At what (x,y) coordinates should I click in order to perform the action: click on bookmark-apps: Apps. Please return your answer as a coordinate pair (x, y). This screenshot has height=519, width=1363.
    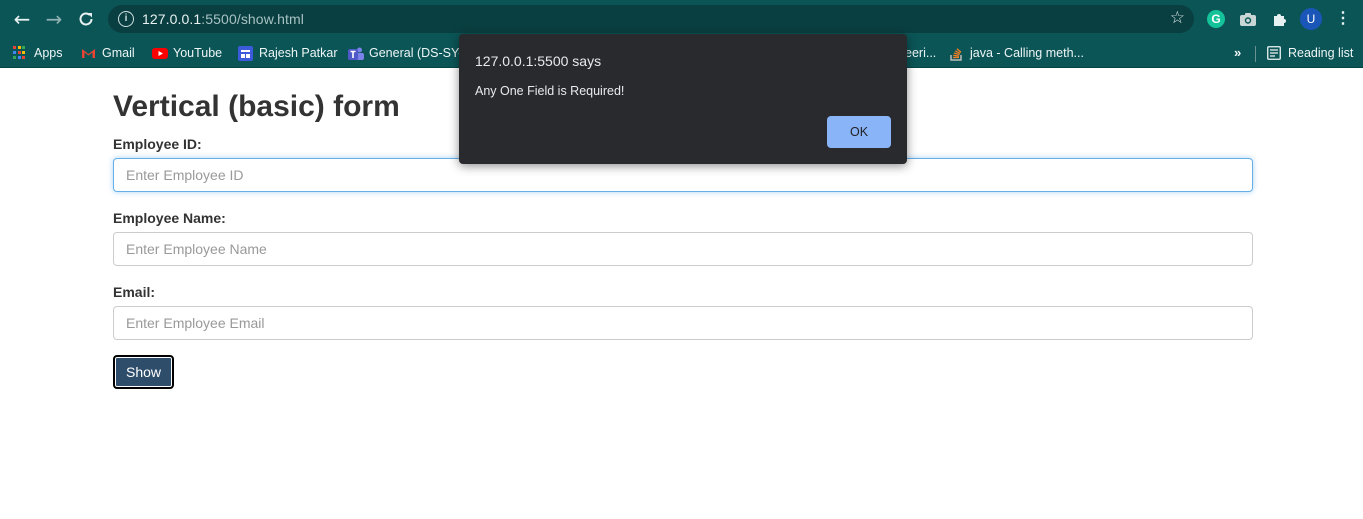
    Looking at the image, I should click on (38, 53).